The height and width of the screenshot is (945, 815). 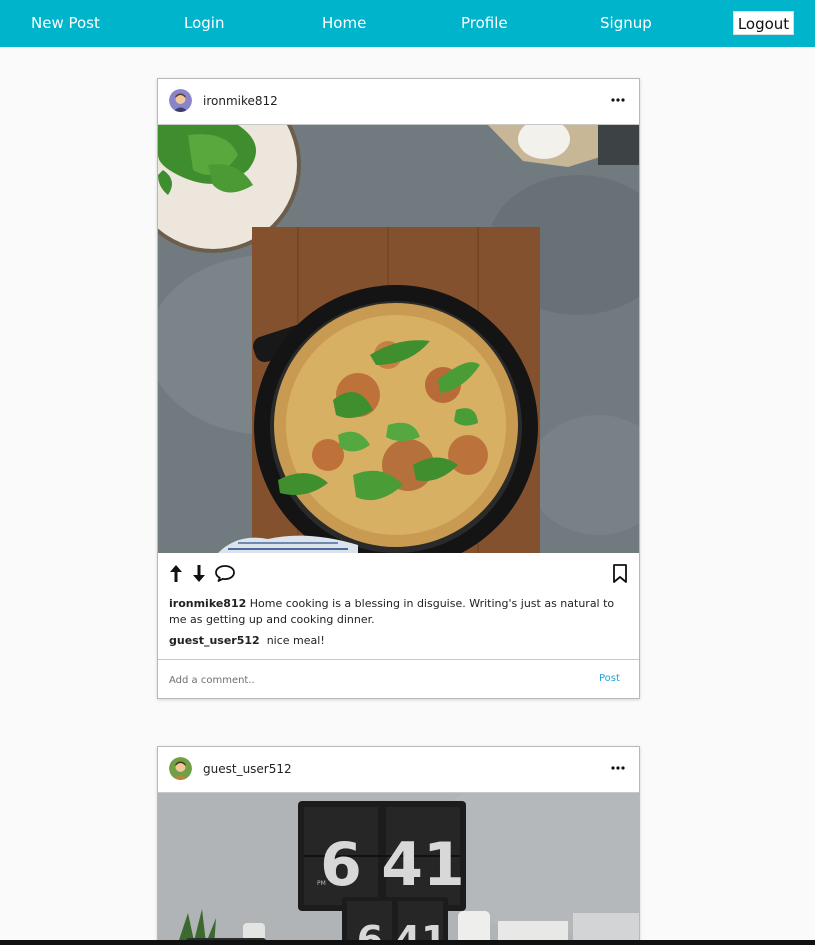 What do you see at coordinates (620, 573) in the screenshot?
I see `bookmark-icon` at bounding box center [620, 573].